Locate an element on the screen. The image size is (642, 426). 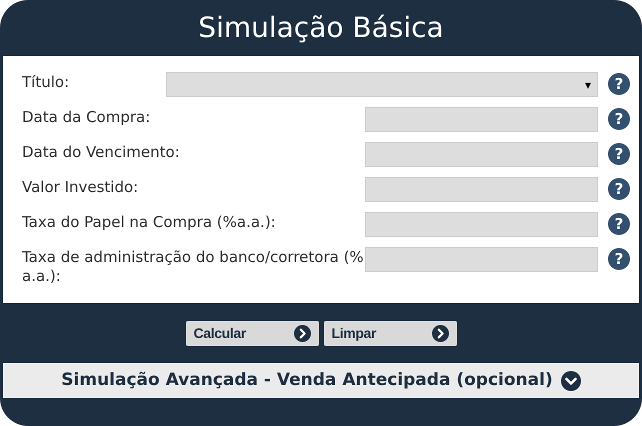
title-select: ▾ is located at coordinates (382, 84).